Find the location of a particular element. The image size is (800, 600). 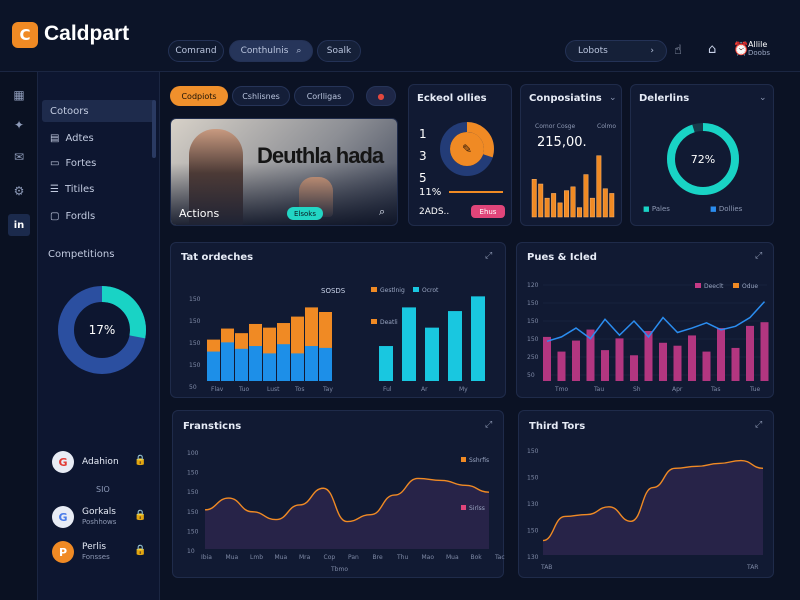

sidebar-item-cotoors: Cotoors is located at coordinates (99, 111).